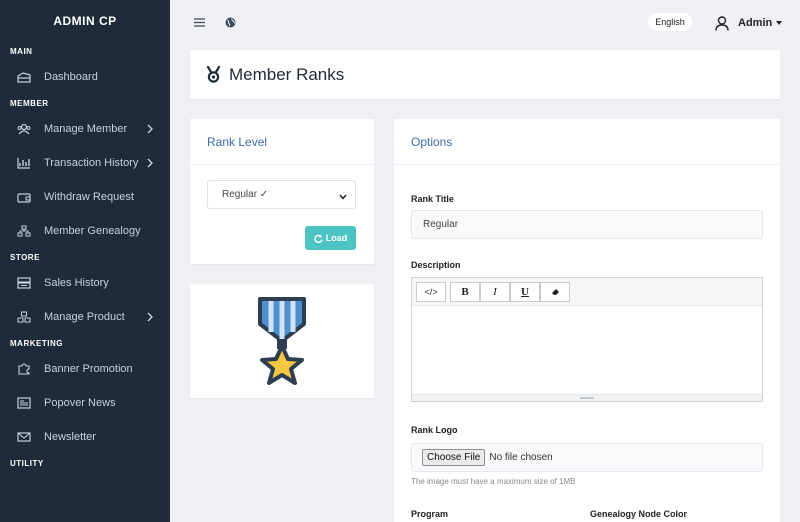 This screenshot has width=800, height=522. I want to click on node-color-label: Genealogy Node Color, so click(639, 514).